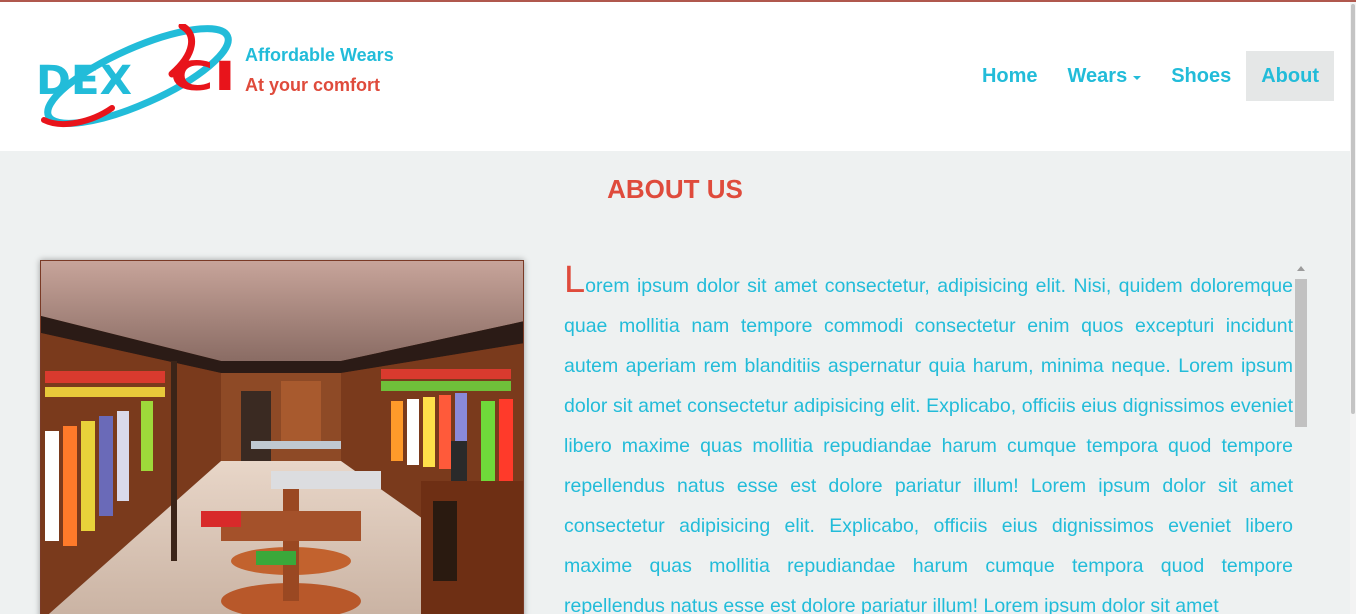 Image resolution: width=1356 pixels, height=614 pixels. I want to click on nav-wears-dropdown: Wears, so click(1105, 76).